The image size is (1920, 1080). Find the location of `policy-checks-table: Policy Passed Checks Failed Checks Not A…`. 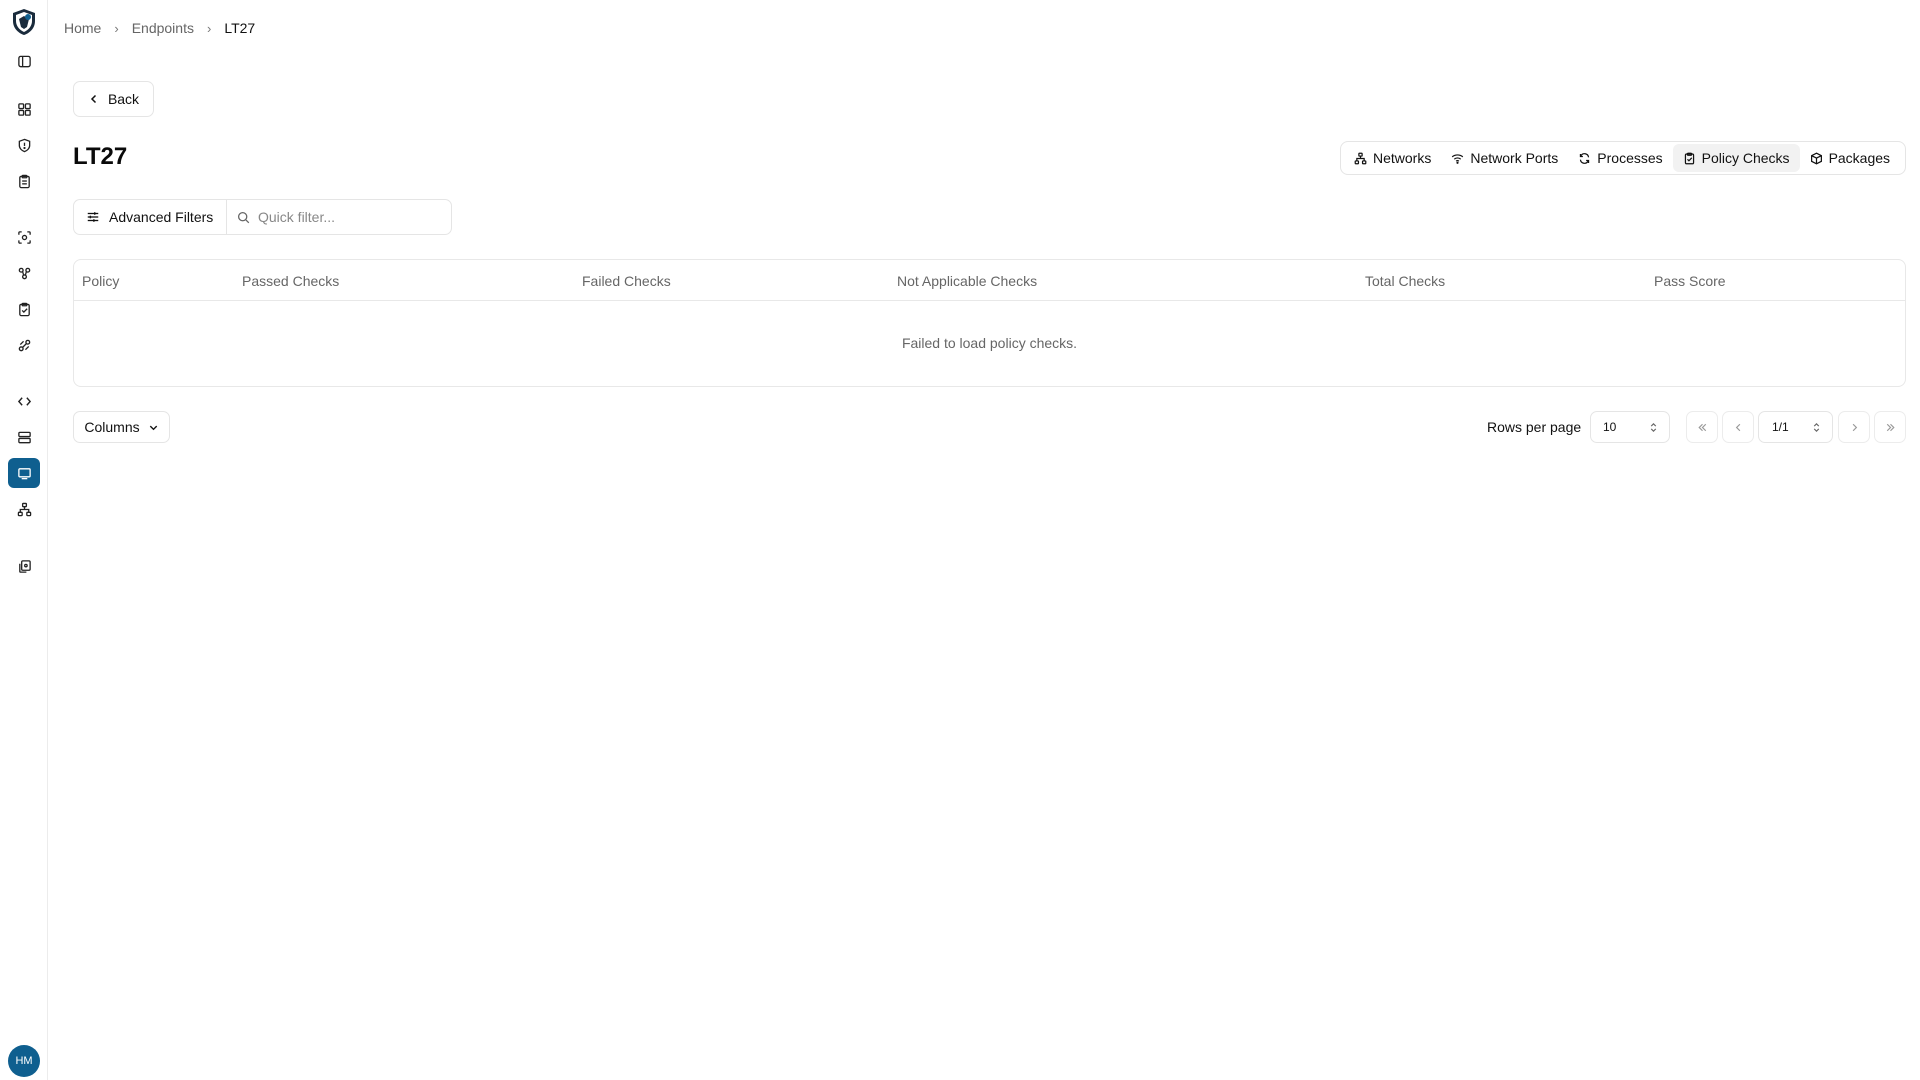

policy-checks-table: Policy Passed Checks Failed Checks Not A… is located at coordinates (989, 323).